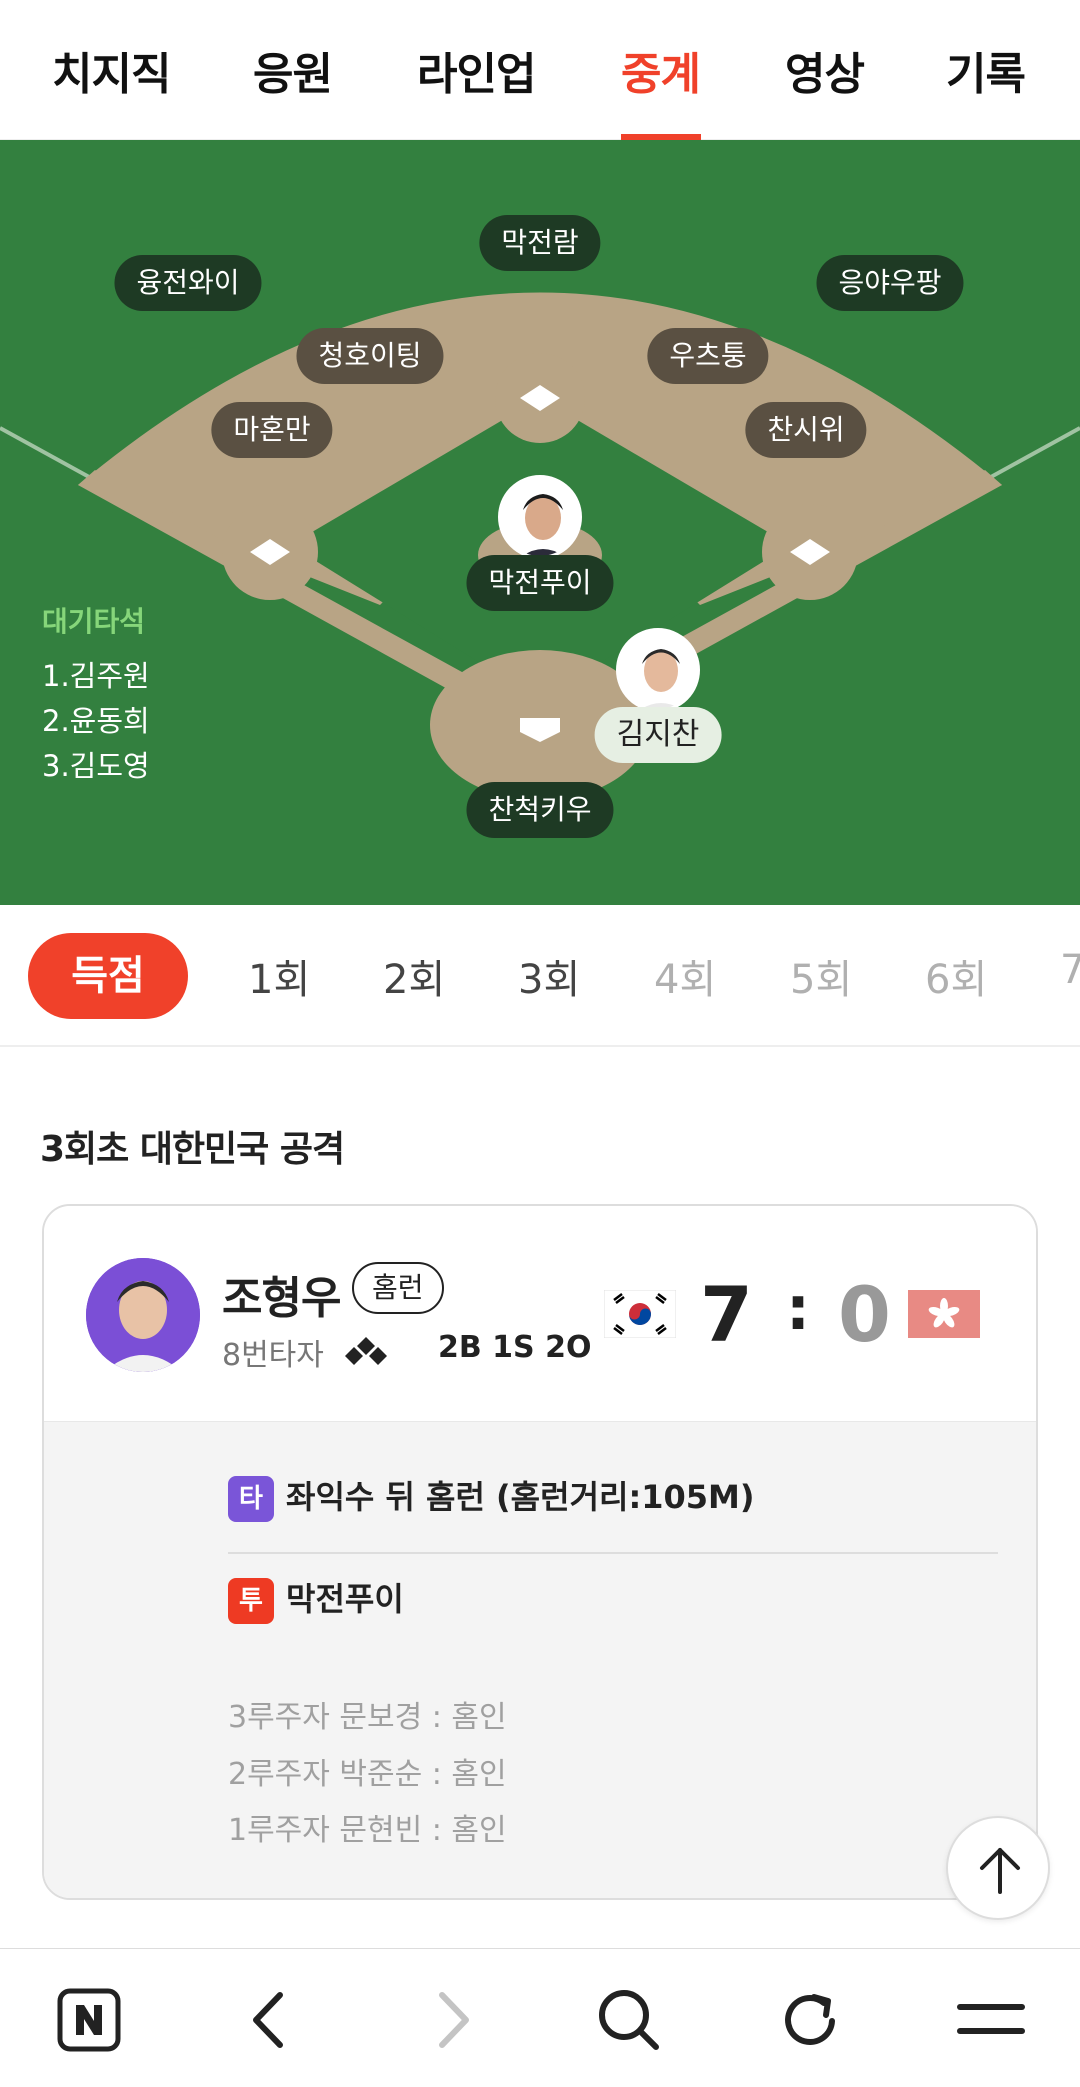  I want to click on tab-video: 영상, so click(825, 70).